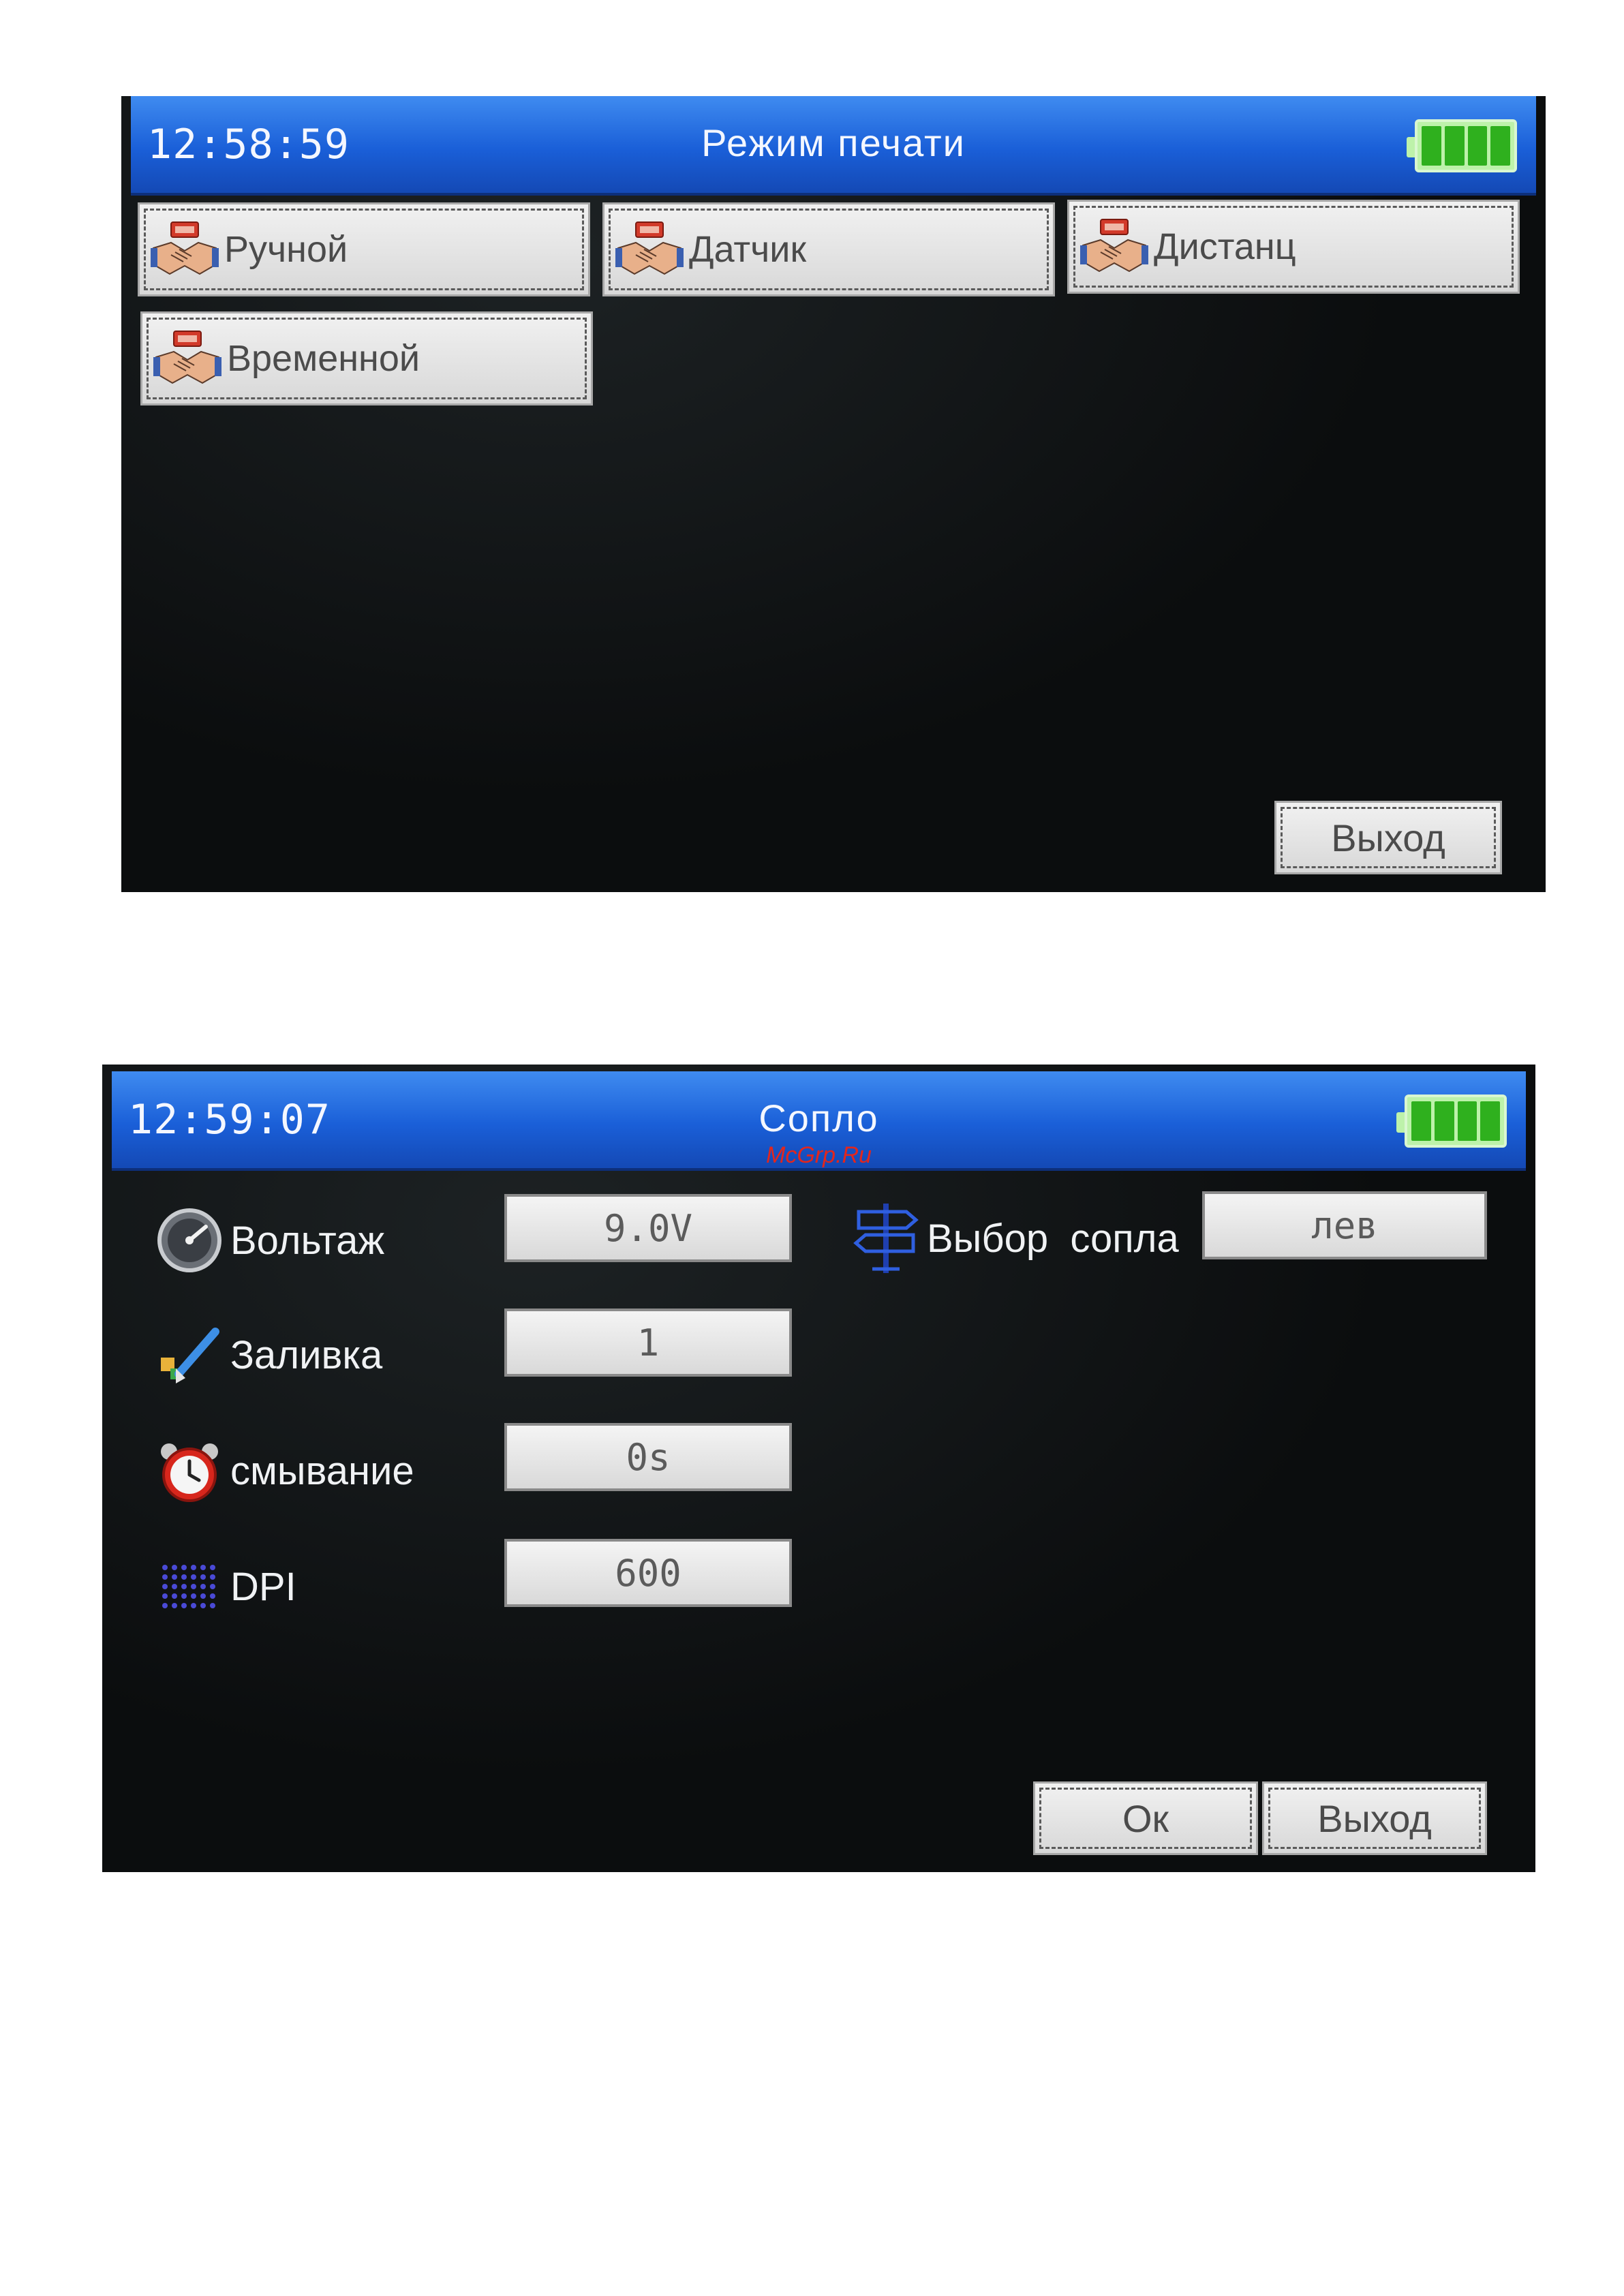 The image size is (1624, 2296). I want to click on title-bar: 12:59:07 Сопло McGrp.Ru, so click(819, 1121).